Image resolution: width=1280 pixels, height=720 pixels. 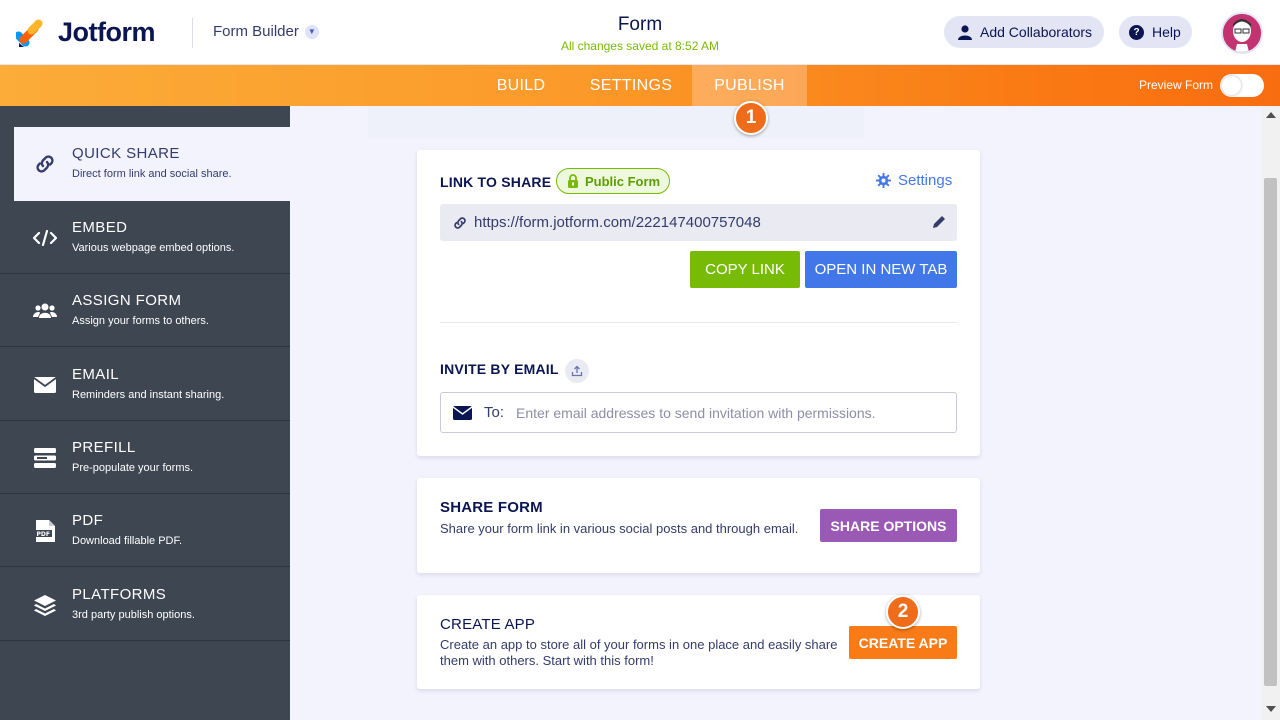 I want to click on public-form-label: Public Form, so click(x=623, y=181).